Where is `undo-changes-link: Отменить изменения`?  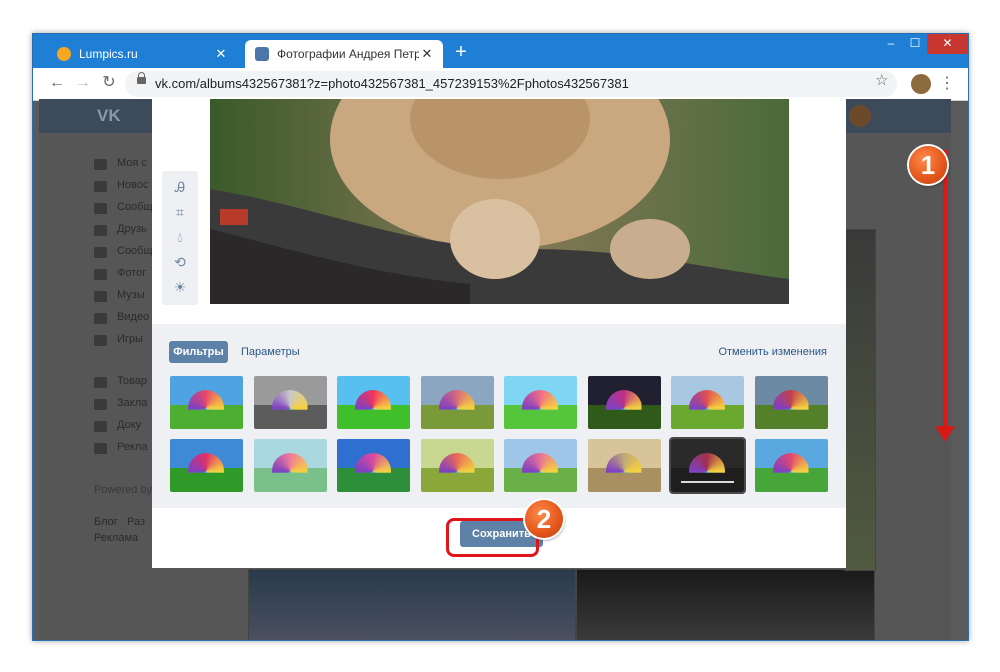
undo-changes-link: Отменить изменения is located at coordinates (772, 352).